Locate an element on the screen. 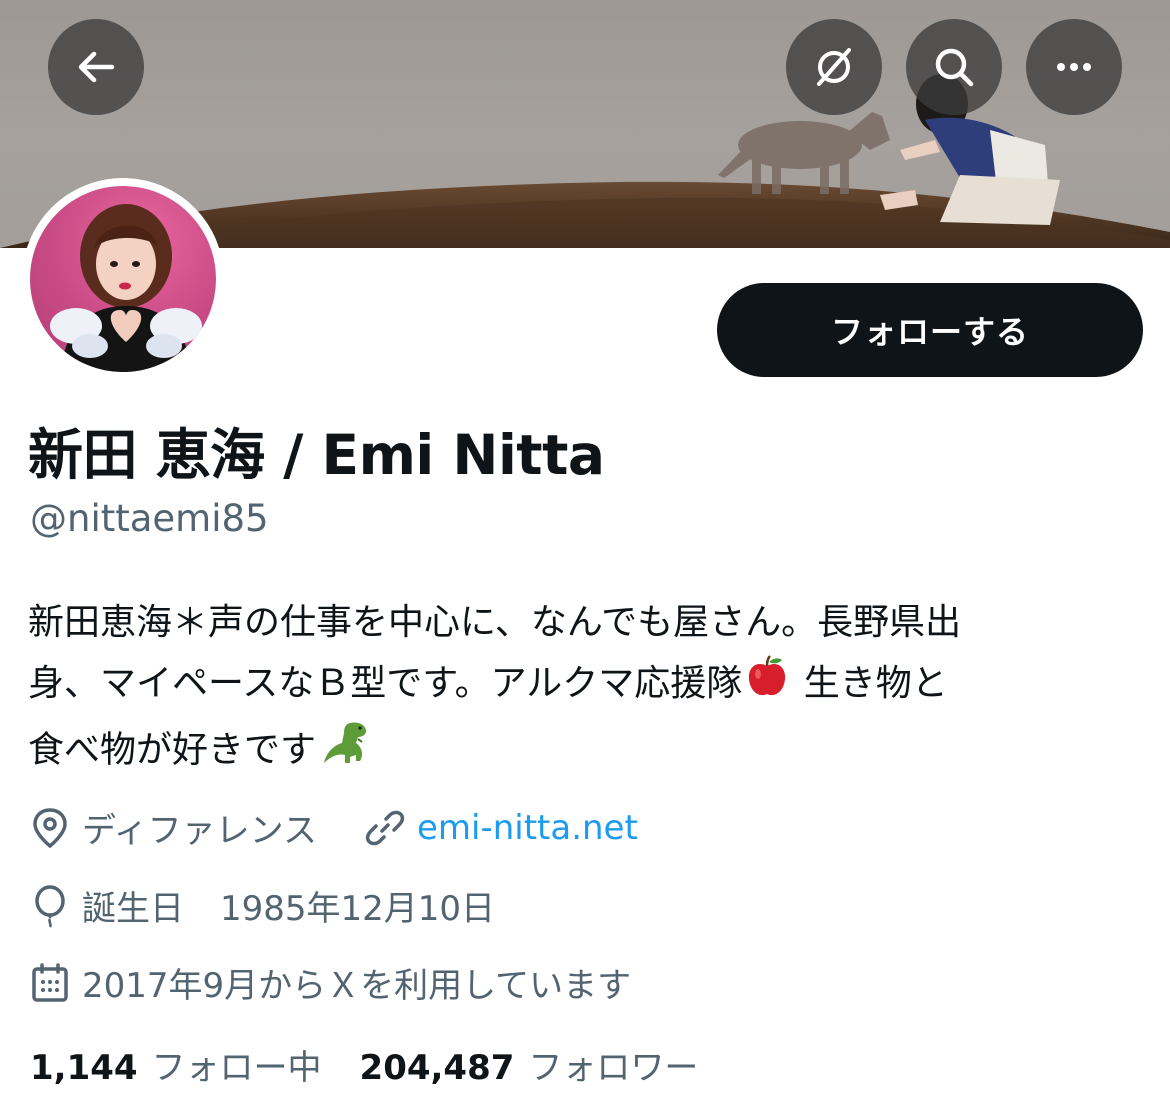  location-website-row: ディファレンス emi-nitta.net is located at coordinates (334, 827).